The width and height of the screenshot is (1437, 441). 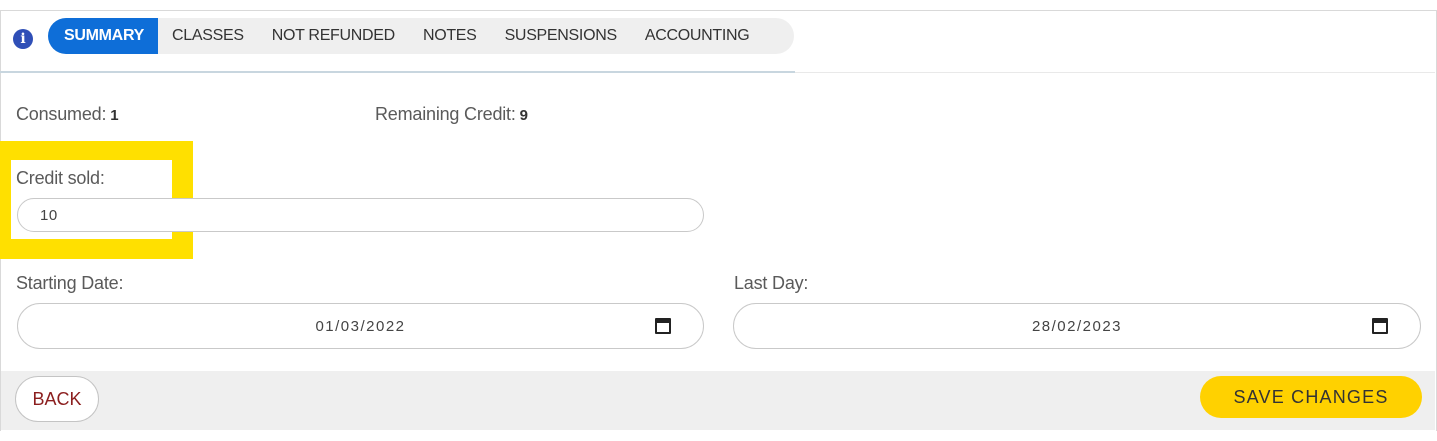 What do you see at coordinates (397, 72) in the screenshot?
I see `tabbar-underline` at bounding box center [397, 72].